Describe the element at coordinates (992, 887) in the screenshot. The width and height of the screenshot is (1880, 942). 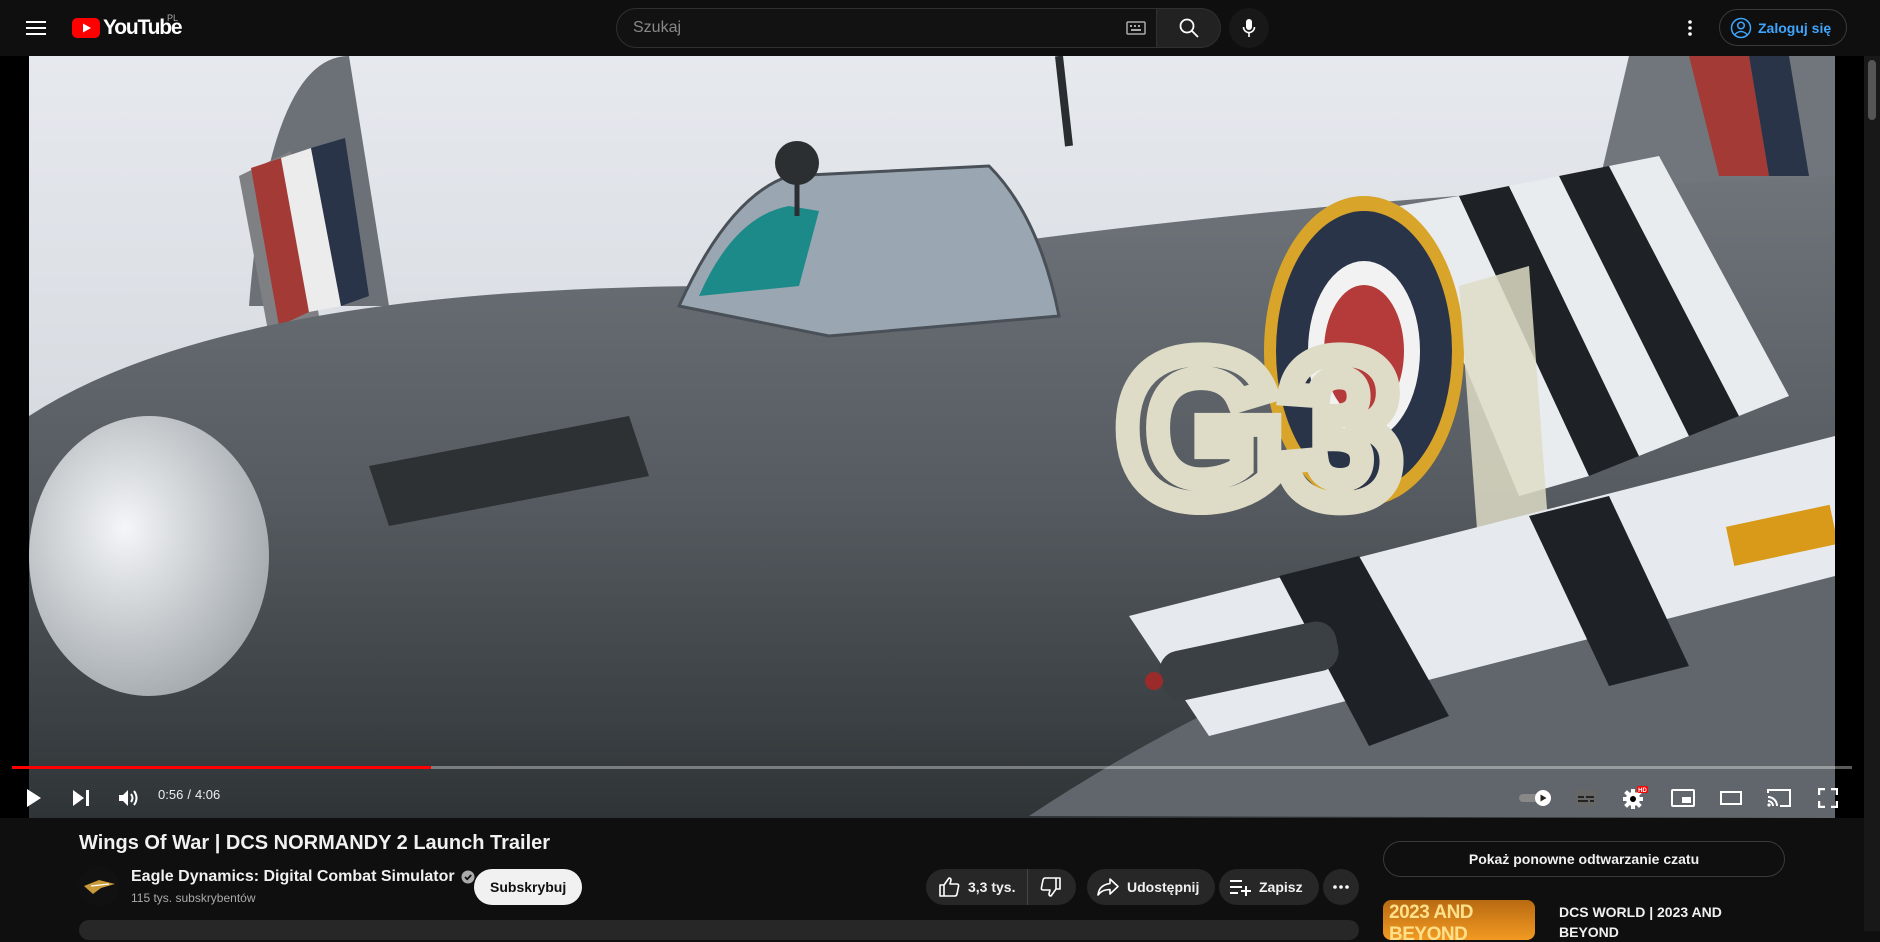
I see `like-count: 3,3 tys.` at that location.